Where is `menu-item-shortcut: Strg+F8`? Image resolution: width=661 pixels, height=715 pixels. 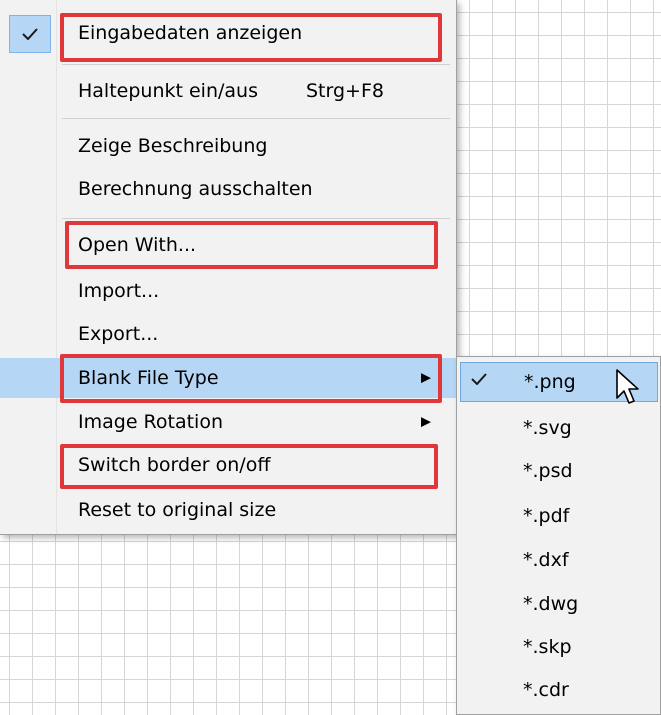 menu-item-shortcut: Strg+F8 is located at coordinates (345, 91).